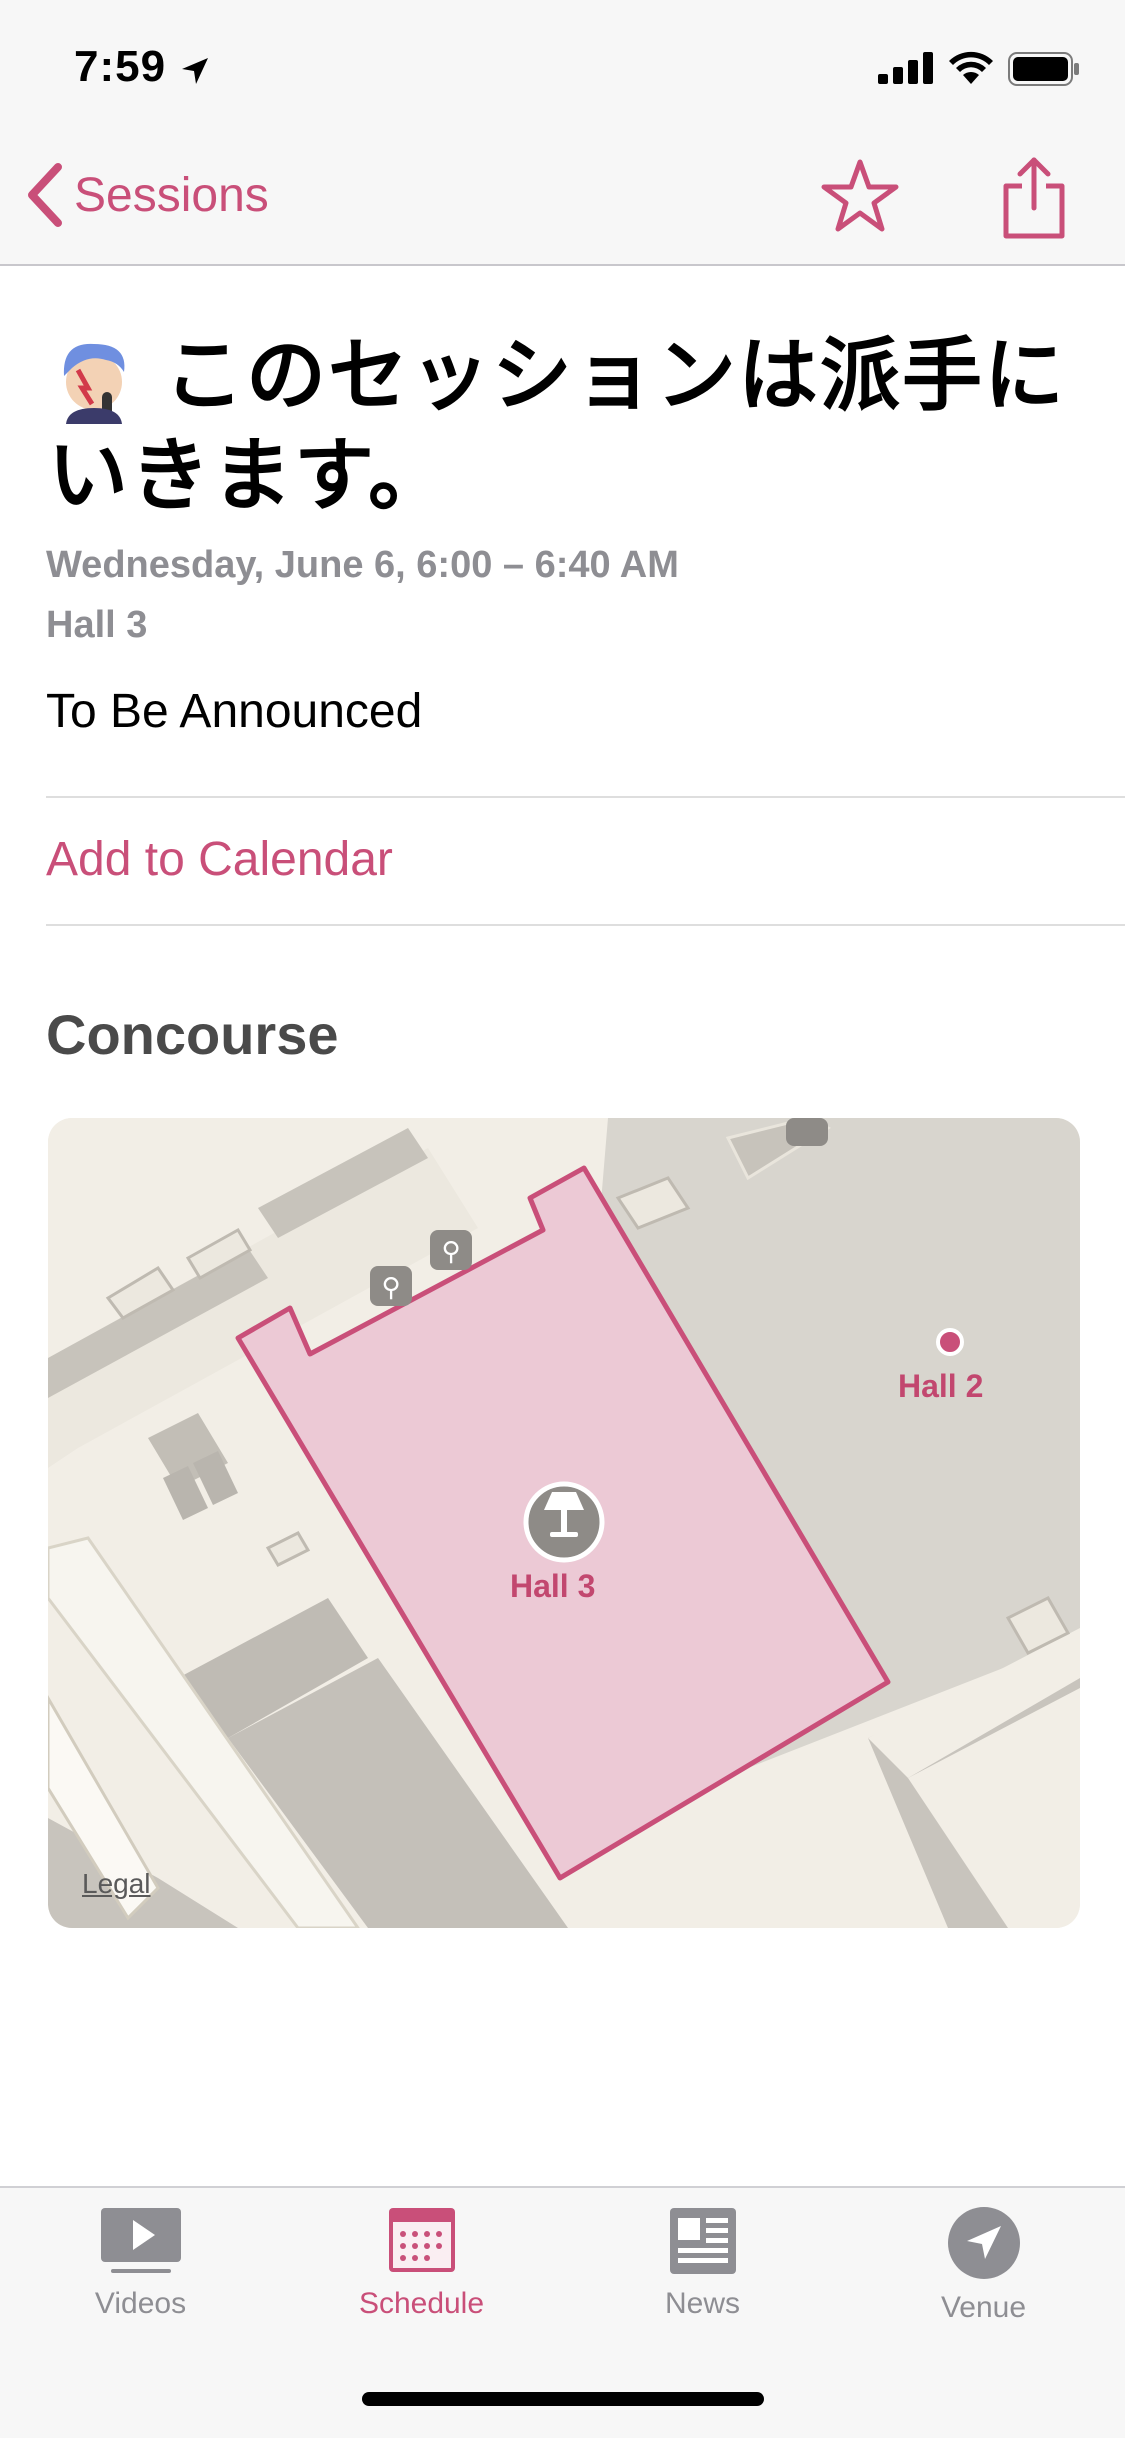 Image resolution: width=1125 pixels, height=2438 pixels. I want to click on tab-videos-label: Videos, so click(140, 2303).